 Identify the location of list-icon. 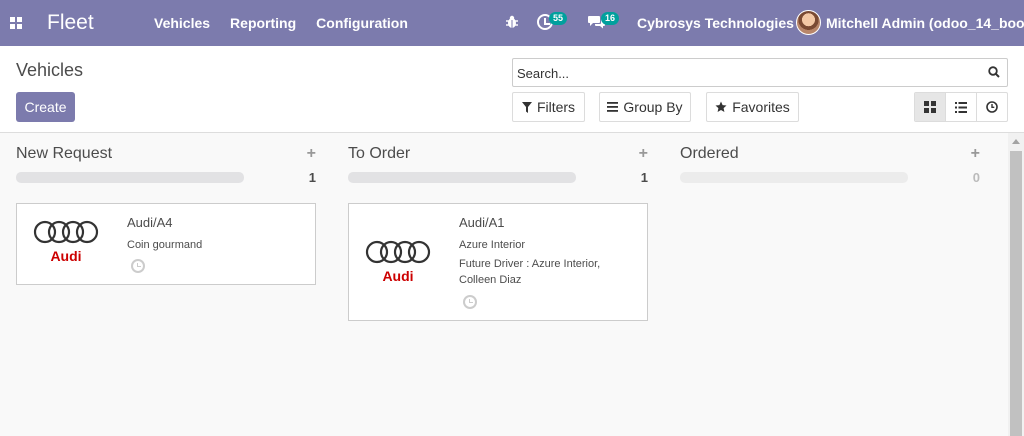
(961, 107).